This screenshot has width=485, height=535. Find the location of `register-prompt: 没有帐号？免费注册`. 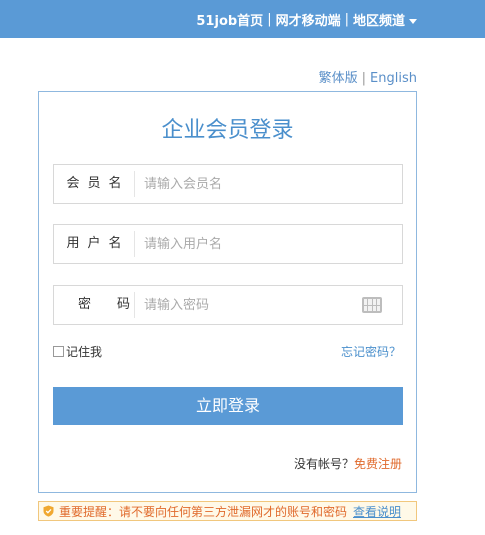

register-prompt: 没有帐号？免费注册 is located at coordinates (348, 463).